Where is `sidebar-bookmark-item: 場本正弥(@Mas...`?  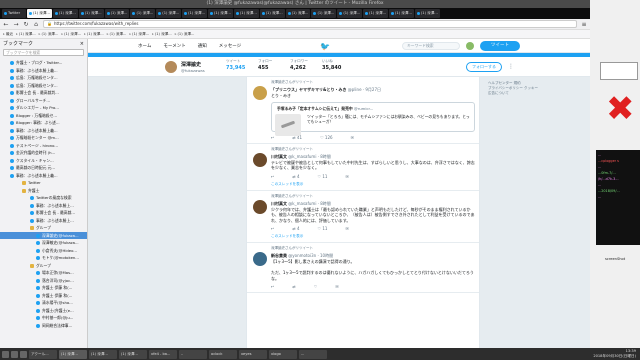 sidebar-bookmark-item: 場本正弥(@Mas... is located at coordinates (43, 273).